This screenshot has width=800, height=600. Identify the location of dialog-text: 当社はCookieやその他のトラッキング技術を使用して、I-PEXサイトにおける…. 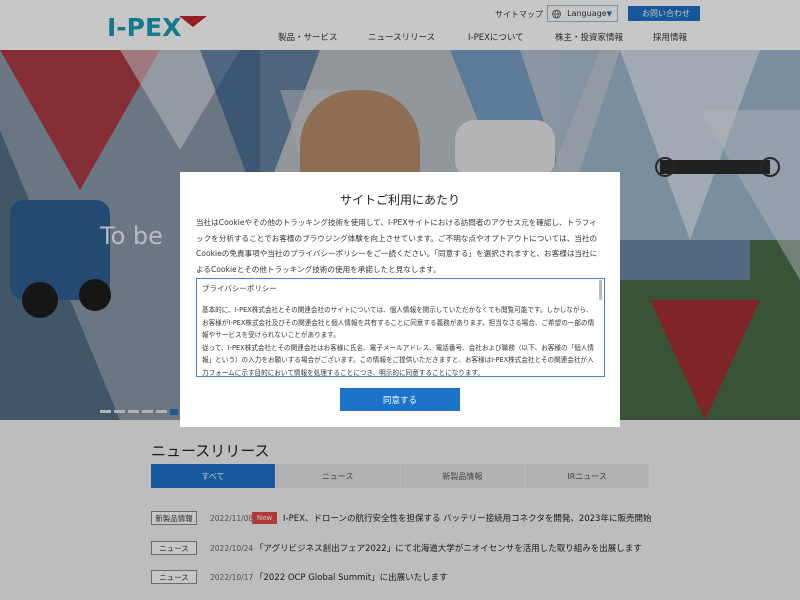
(397, 246).